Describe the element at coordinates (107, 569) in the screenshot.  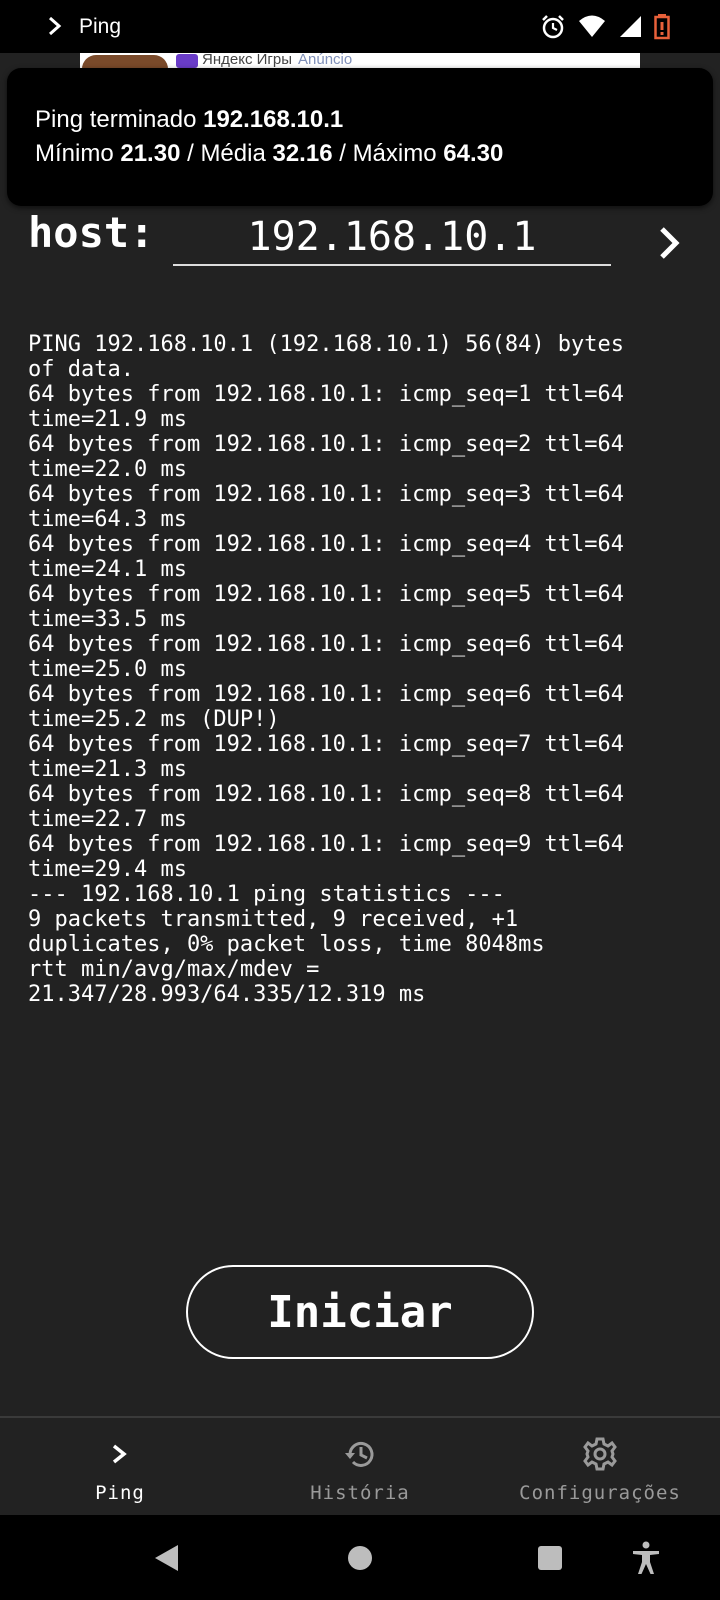
I see `output-line: time=24.1 ms` at that location.